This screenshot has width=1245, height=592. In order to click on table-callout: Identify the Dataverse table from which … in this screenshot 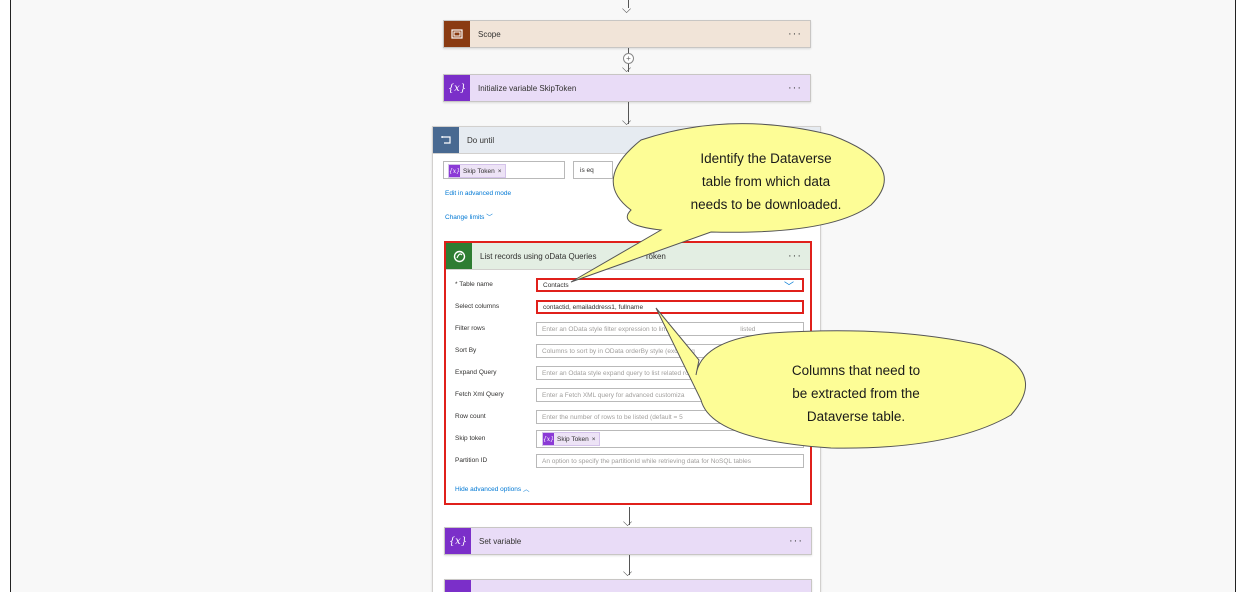, I will do `click(727, 203)`.